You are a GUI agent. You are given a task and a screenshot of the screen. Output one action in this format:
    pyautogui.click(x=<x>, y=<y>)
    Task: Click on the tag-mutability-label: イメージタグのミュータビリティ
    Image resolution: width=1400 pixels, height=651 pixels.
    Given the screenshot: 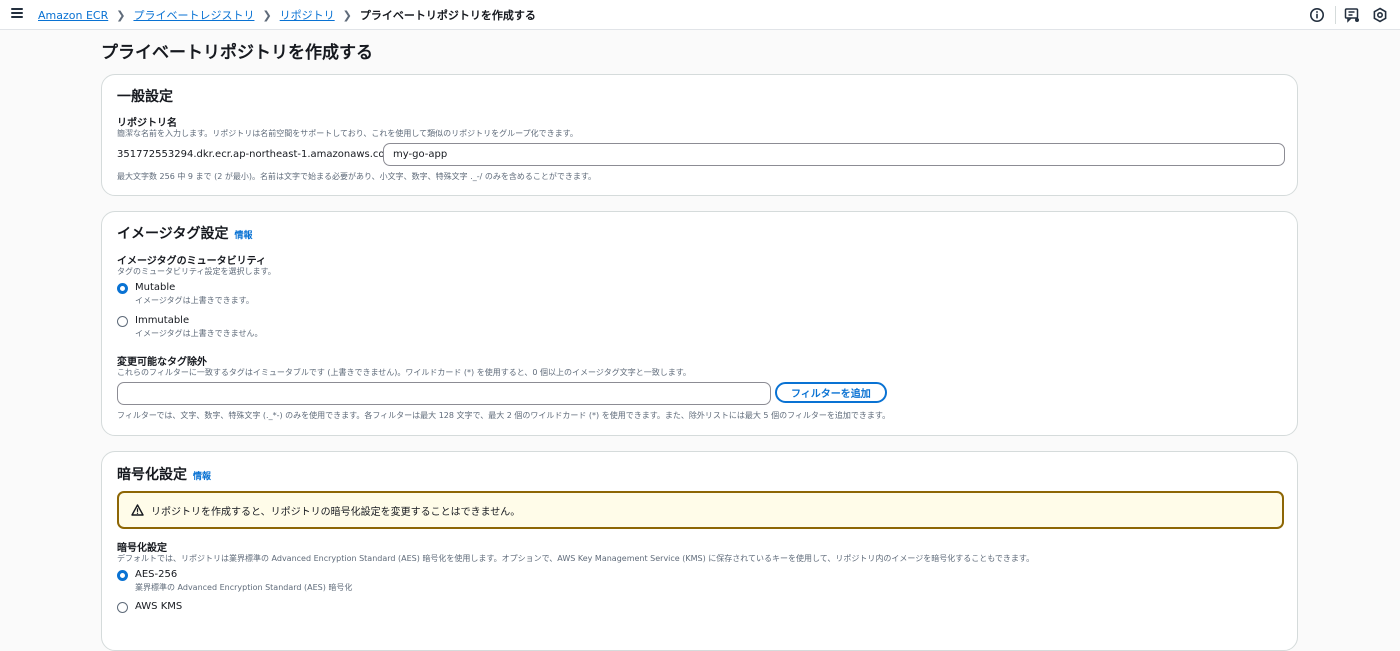 What is the action you would take?
    pyautogui.click(x=191, y=261)
    